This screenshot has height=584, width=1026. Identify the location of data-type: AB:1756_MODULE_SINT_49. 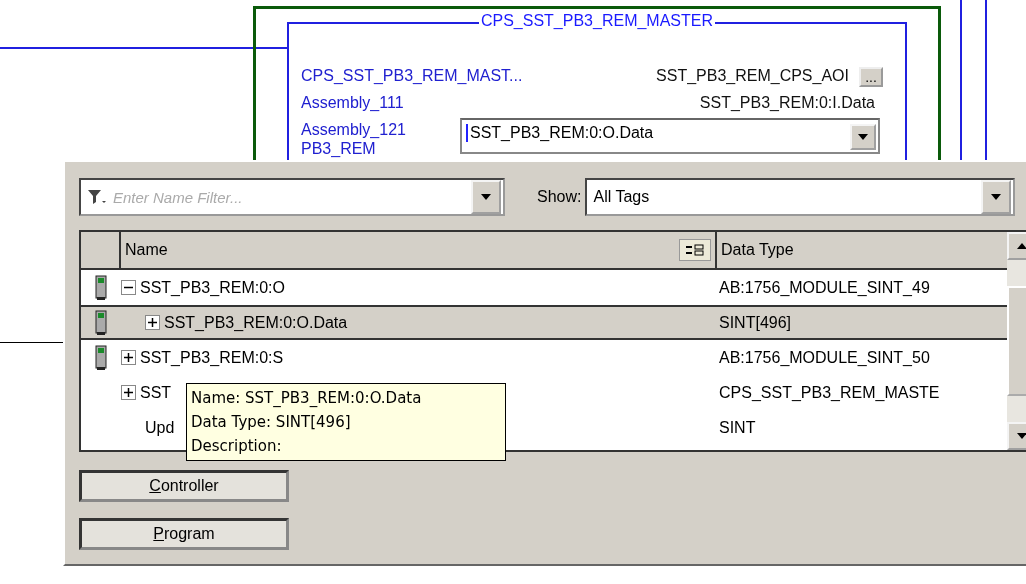
(824, 287).